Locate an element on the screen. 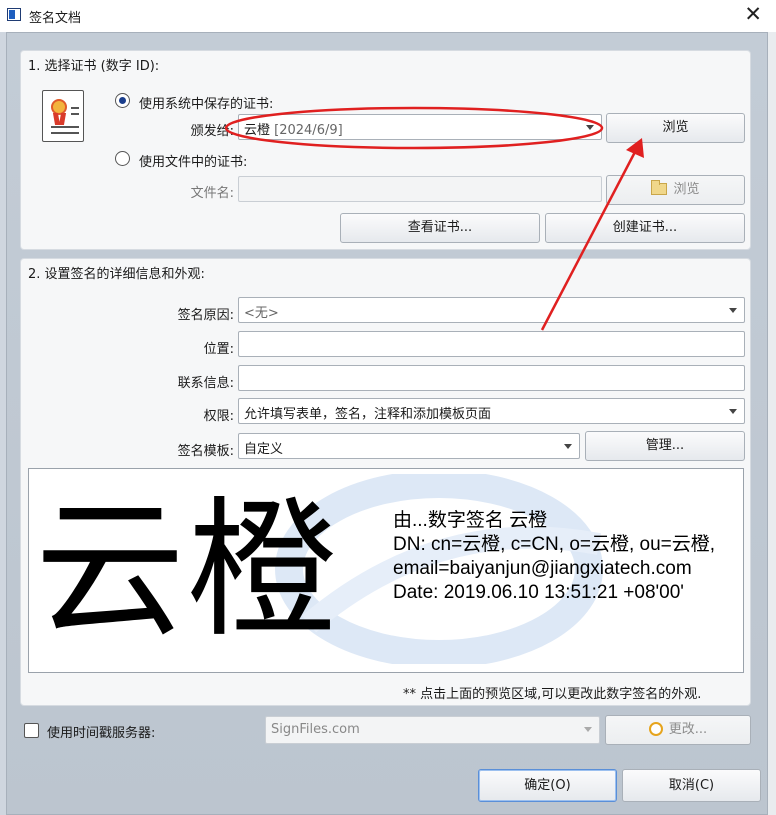 The image size is (776, 815). issued-to-label: 颁发给: is located at coordinates (212, 131).